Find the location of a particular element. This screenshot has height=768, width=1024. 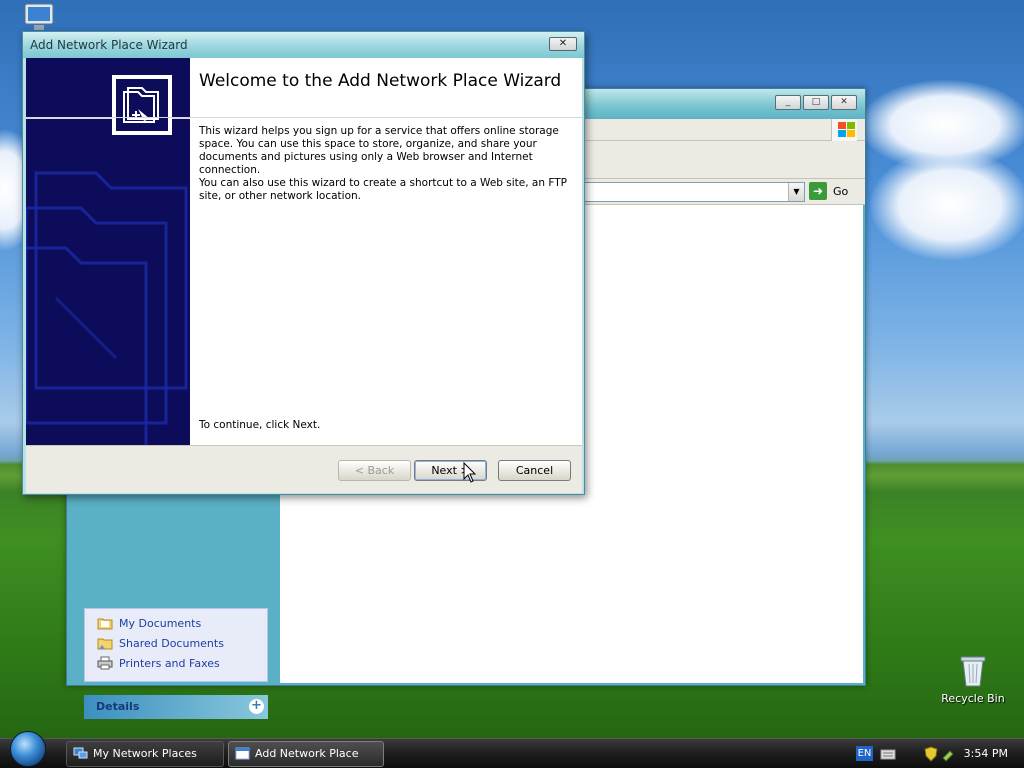

wizard-title: Add Network Place Wizard is located at coordinates (109, 45).